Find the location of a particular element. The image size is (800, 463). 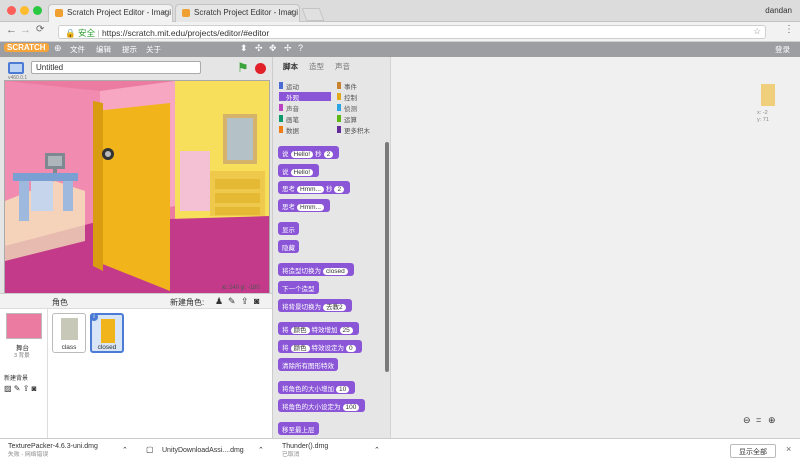

block-text: 将角色的大小增加 is located at coordinates (308, 389).